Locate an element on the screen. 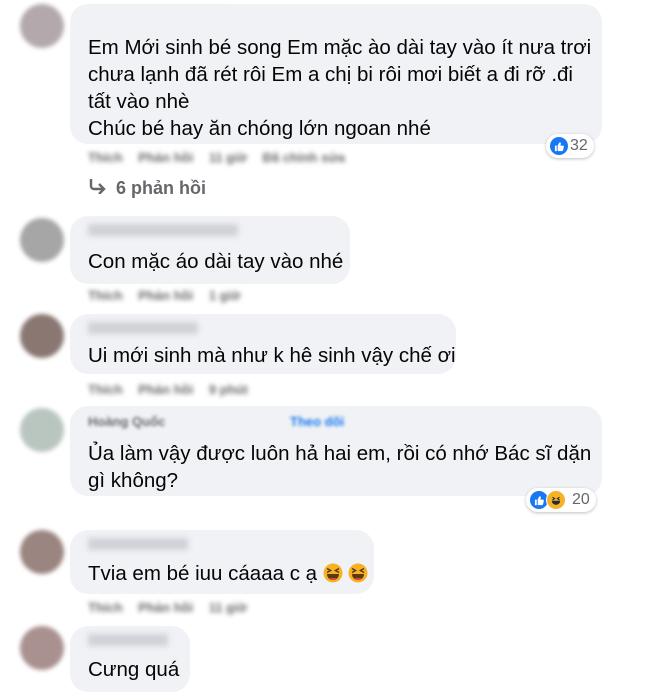 This screenshot has width=660, height=692. comment-bubble: Cưng quá is located at coordinates (130, 659).